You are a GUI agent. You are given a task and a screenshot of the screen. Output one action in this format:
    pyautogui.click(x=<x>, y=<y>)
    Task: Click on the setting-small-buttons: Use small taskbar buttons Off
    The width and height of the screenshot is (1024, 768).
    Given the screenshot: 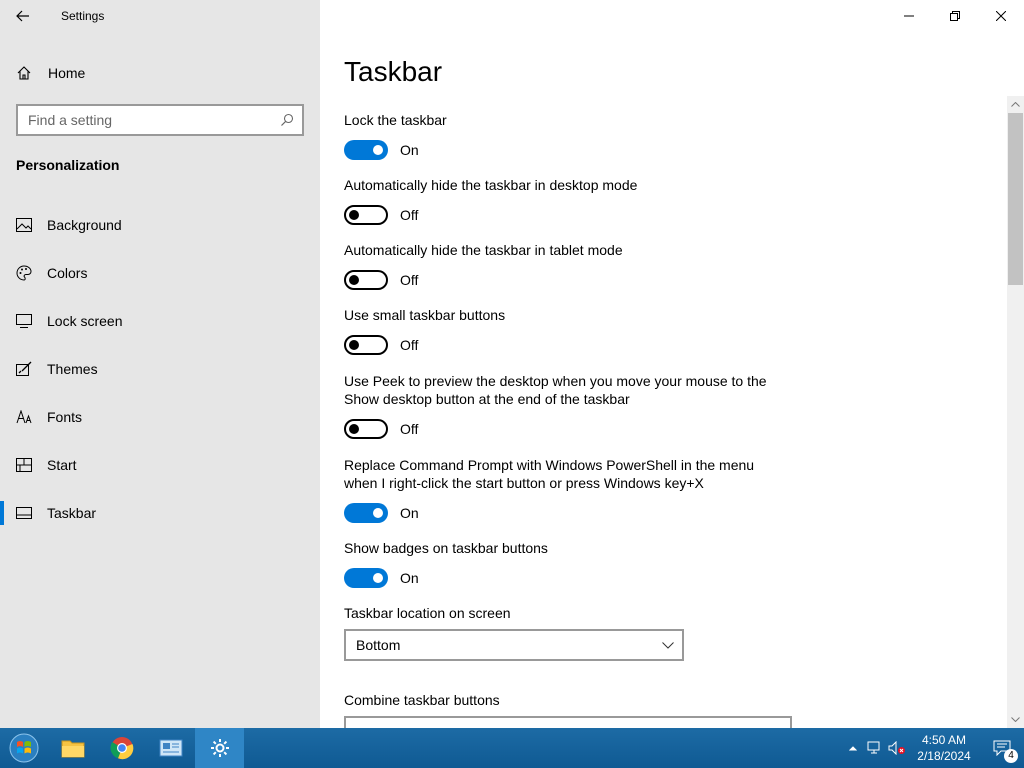 What is the action you would take?
    pyautogui.click(x=564, y=330)
    